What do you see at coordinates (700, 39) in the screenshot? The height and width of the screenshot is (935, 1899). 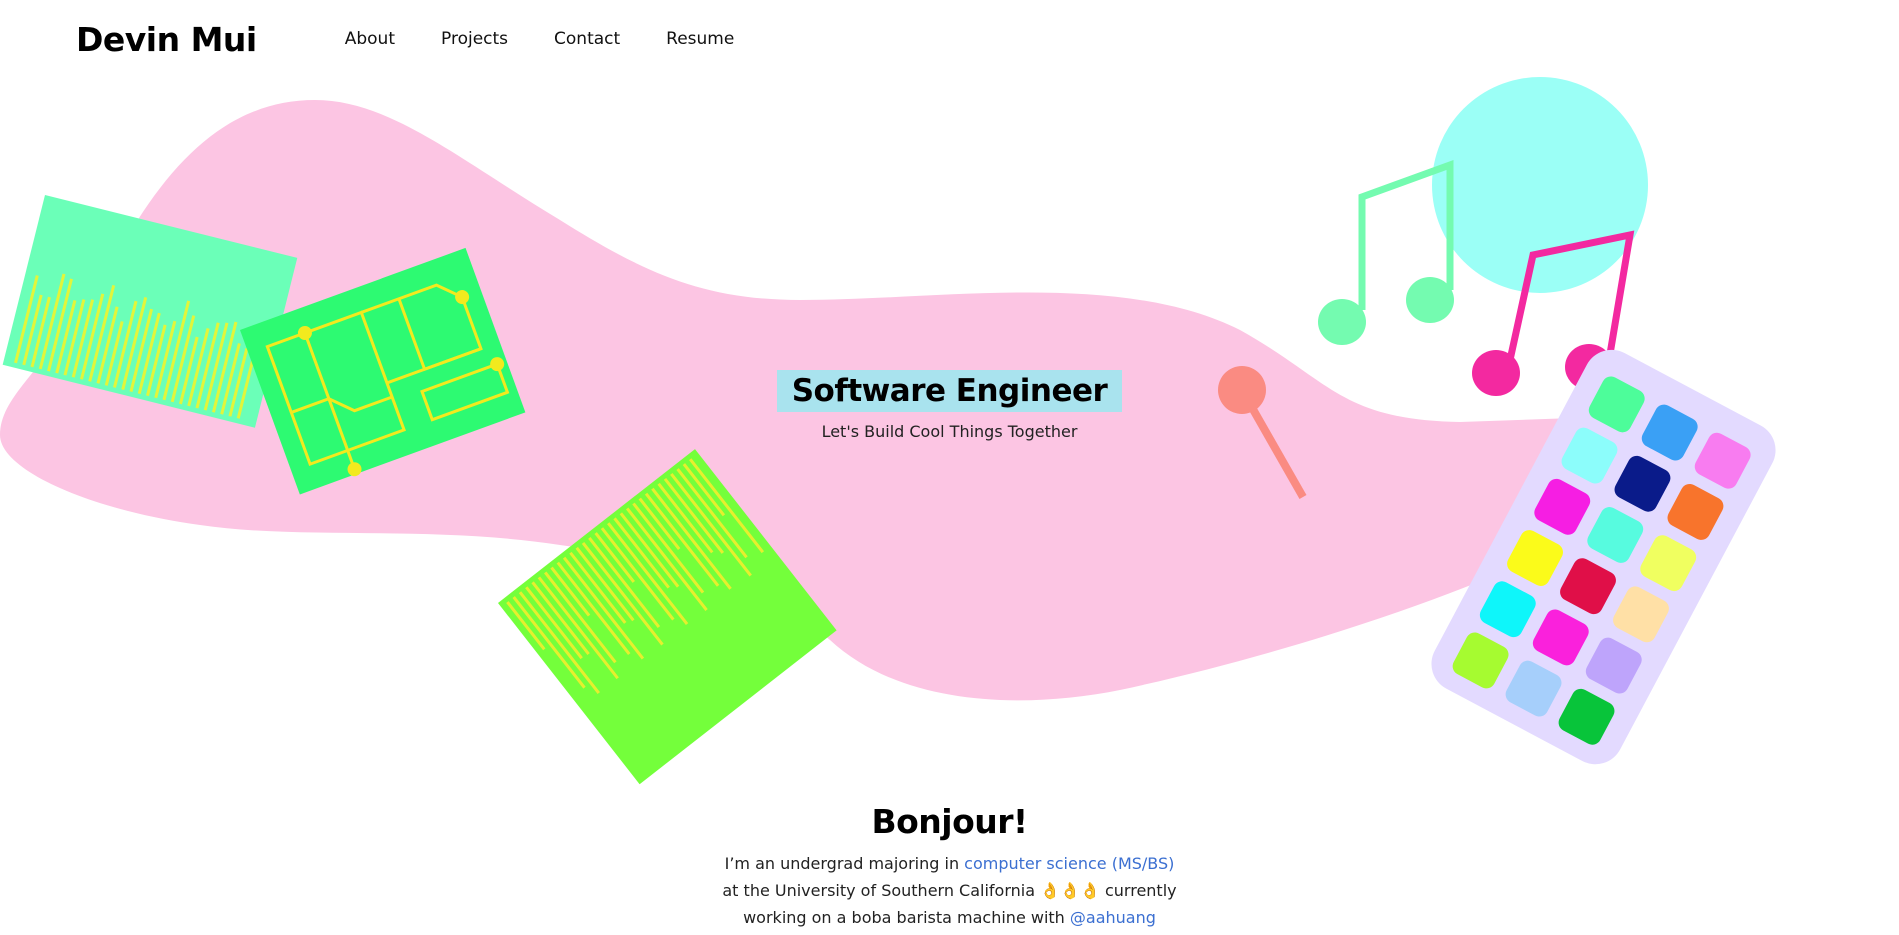 I see `nav-resume: Resume` at bounding box center [700, 39].